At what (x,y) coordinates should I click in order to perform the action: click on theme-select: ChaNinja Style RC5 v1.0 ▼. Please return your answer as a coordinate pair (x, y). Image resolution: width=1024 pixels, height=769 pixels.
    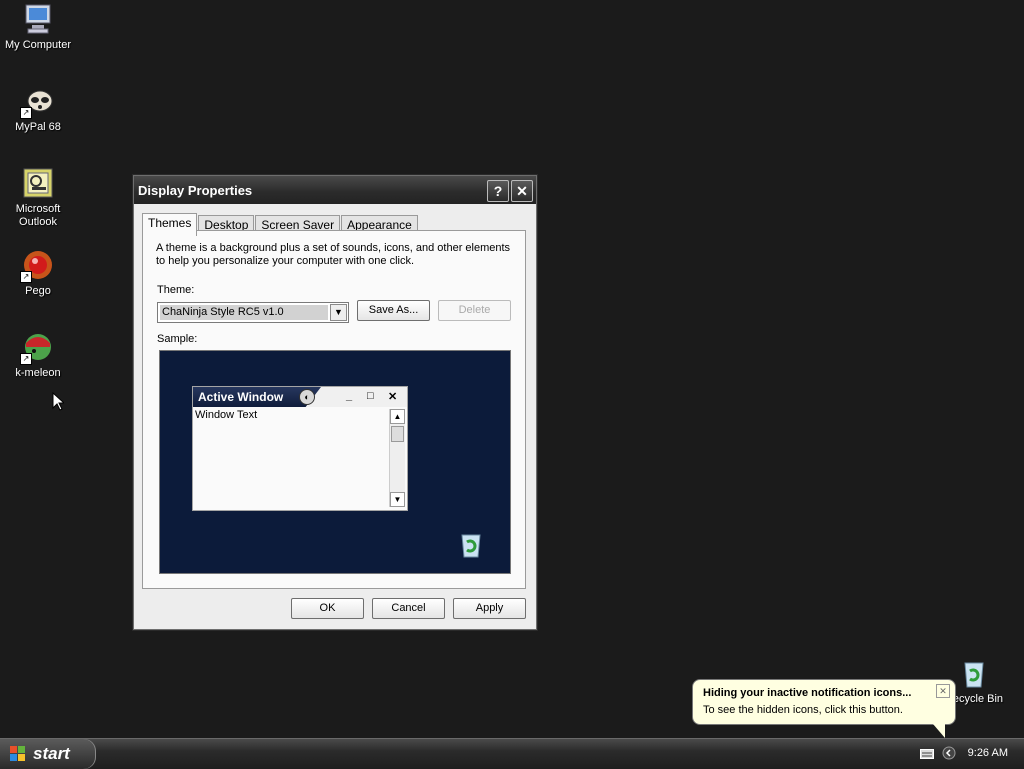
    Looking at the image, I should click on (253, 312).